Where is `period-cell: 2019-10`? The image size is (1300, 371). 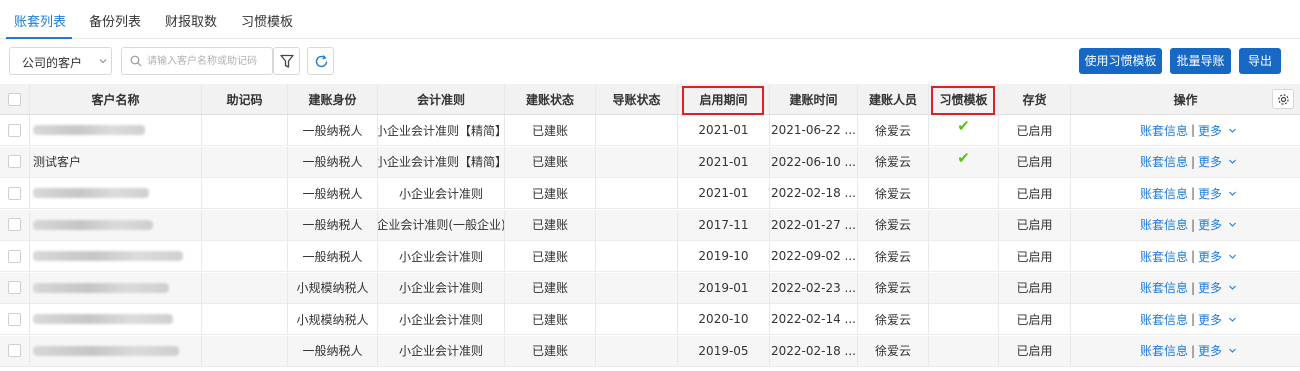
period-cell: 2019-10 is located at coordinates (724, 256).